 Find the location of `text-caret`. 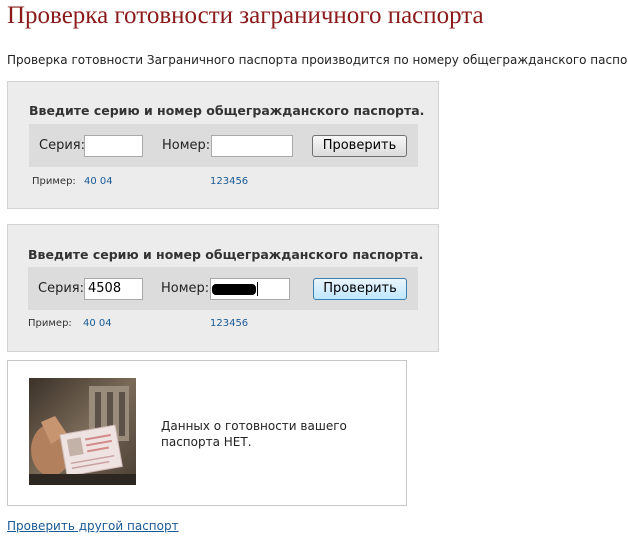

text-caret is located at coordinates (257, 289).